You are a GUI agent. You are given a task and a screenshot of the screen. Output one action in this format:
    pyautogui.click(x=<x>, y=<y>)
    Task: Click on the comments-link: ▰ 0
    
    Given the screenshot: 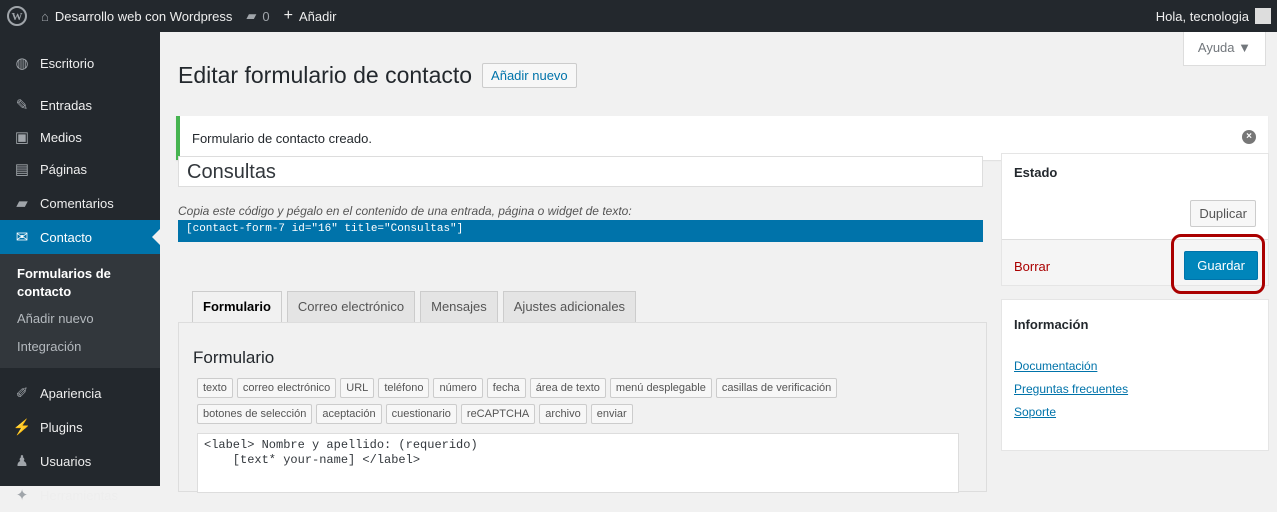 What is the action you would take?
    pyautogui.click(x=257, y=16)
    